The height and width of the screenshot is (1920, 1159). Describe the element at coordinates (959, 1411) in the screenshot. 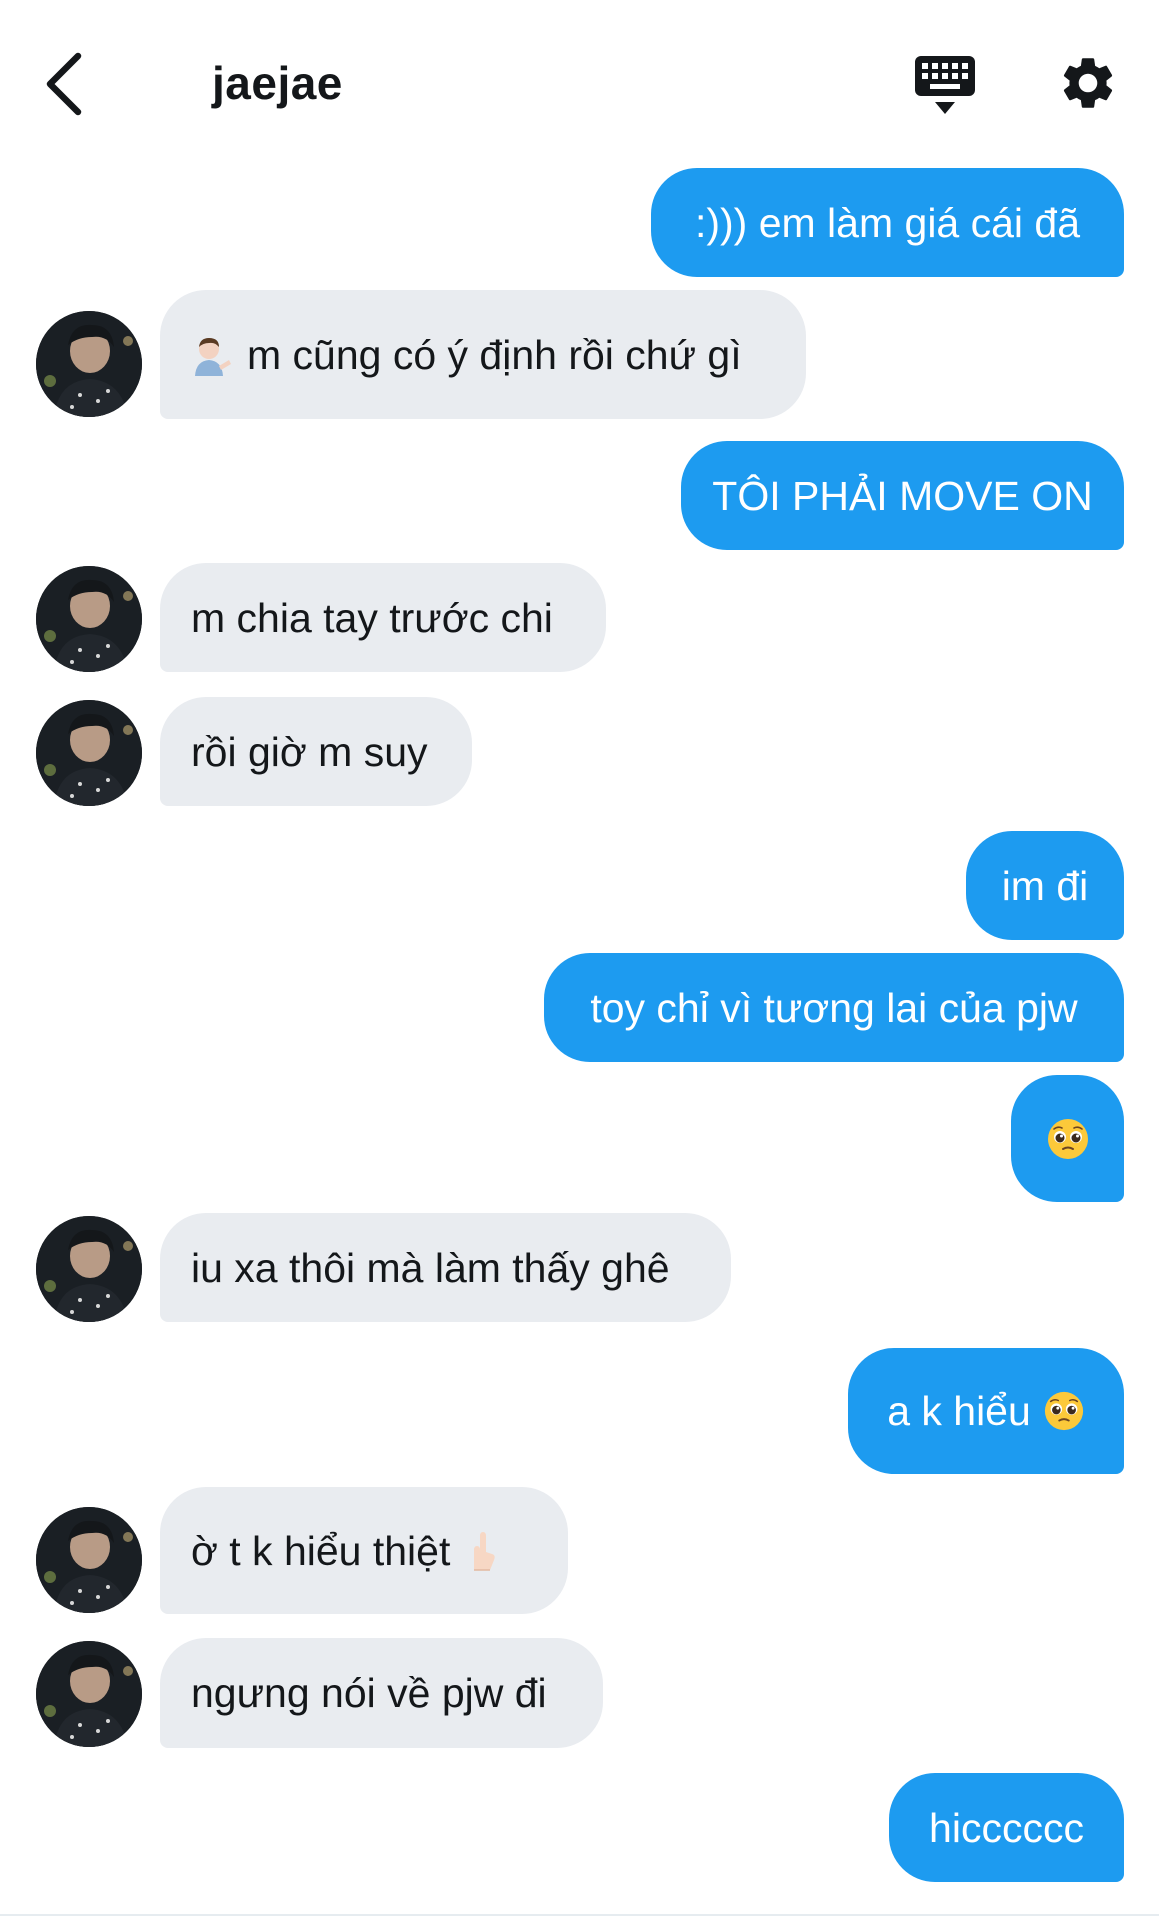

I see `message-text: a k hiểu` at that location.